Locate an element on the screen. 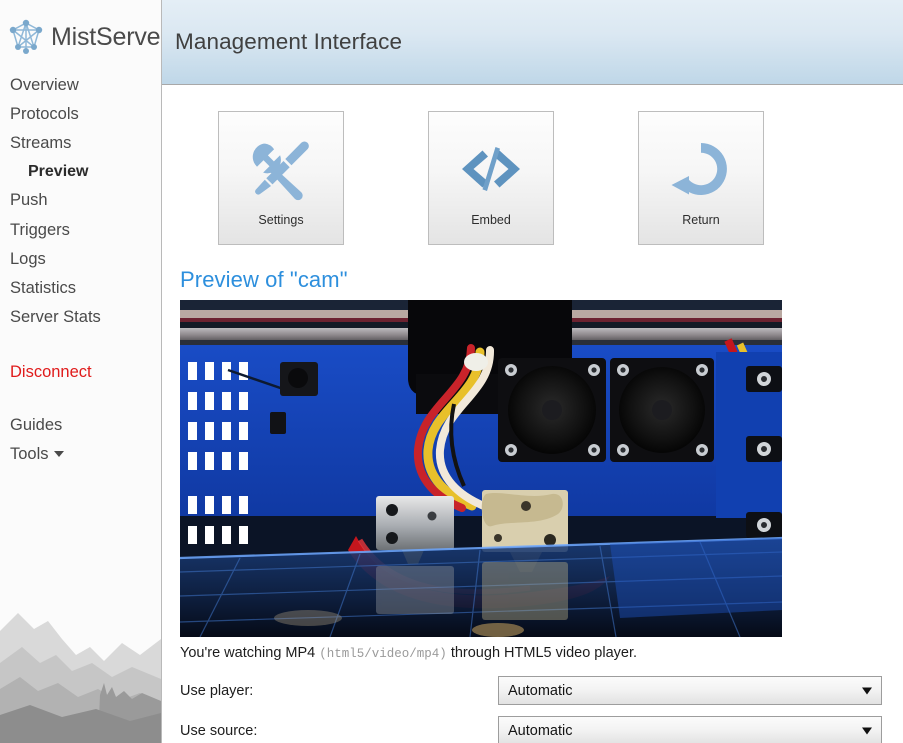  code-brackets-icon is located at coordinates (491, 169).